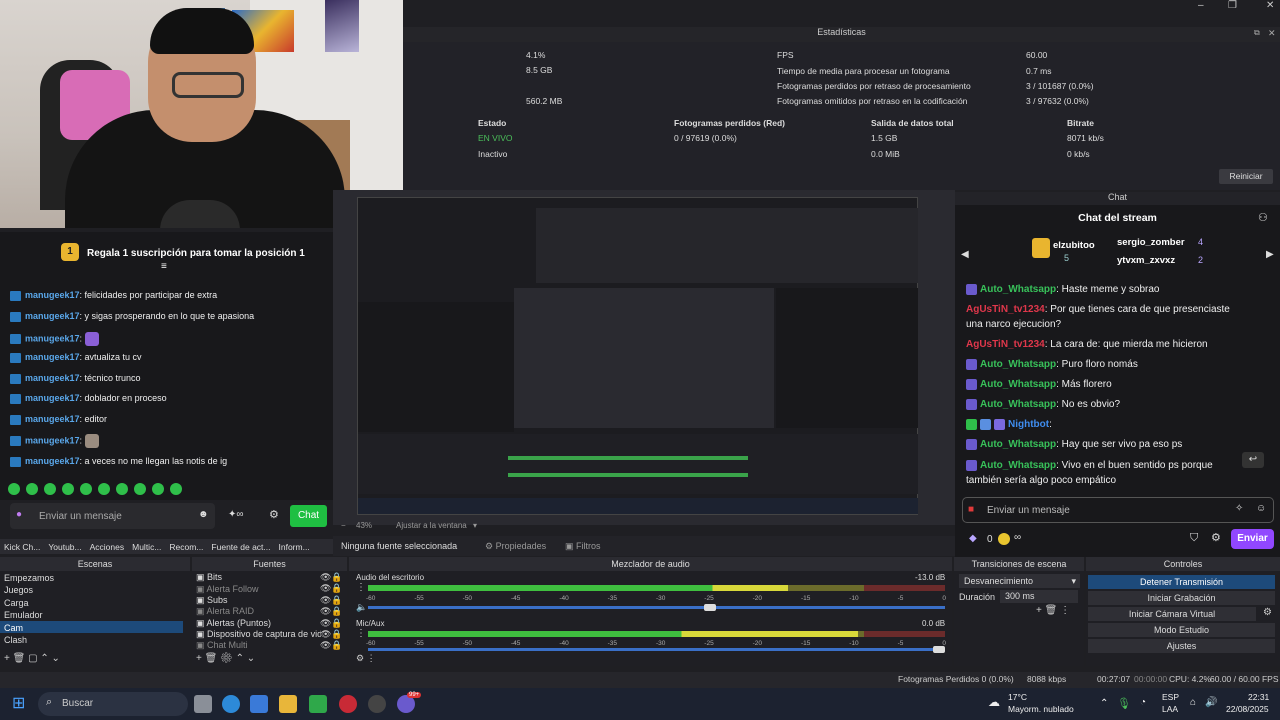 The image size is (1280, 720). I want to click on restore-icon: ❐, so click(1232, 6).